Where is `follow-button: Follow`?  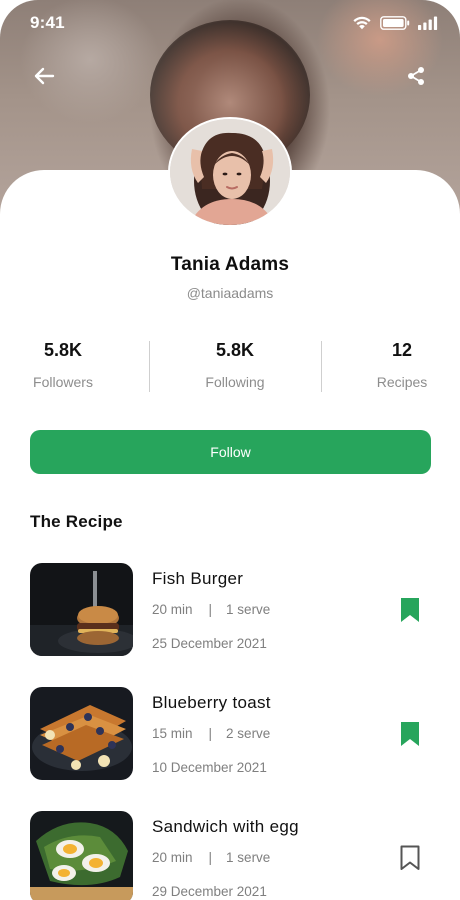 follow-button: Follow is located at coordinates (230, 452).